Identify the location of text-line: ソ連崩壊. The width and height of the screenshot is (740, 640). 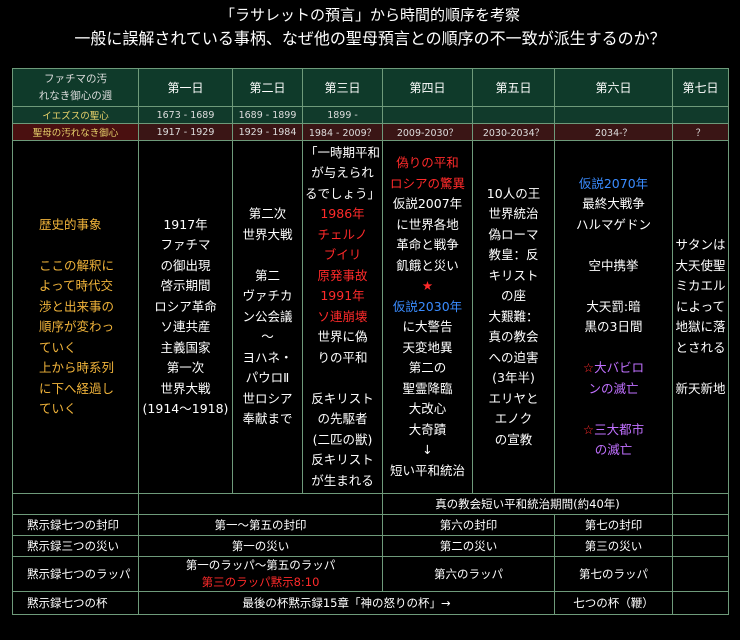
(342, 316).